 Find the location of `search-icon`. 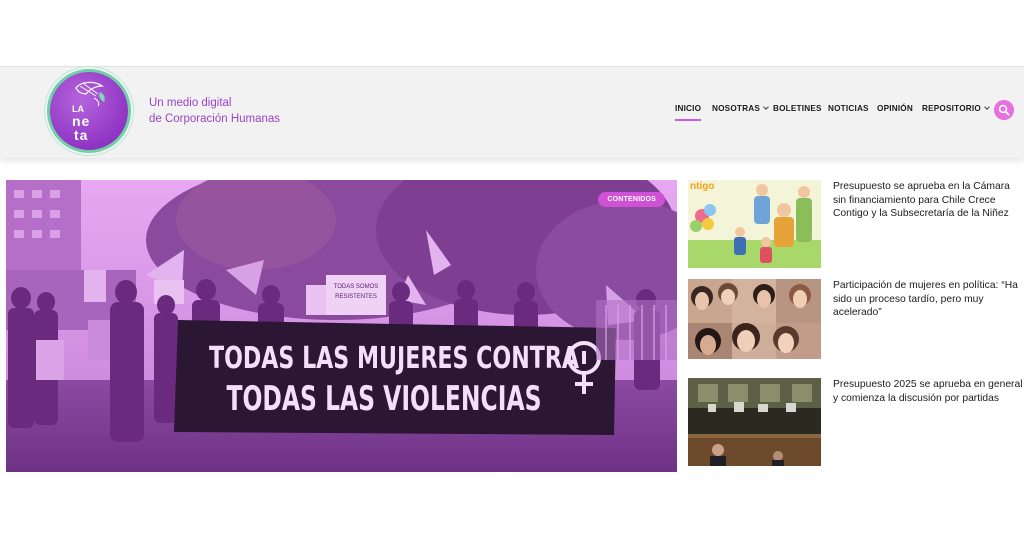

search-icon is located at coordinates (1004, 110).